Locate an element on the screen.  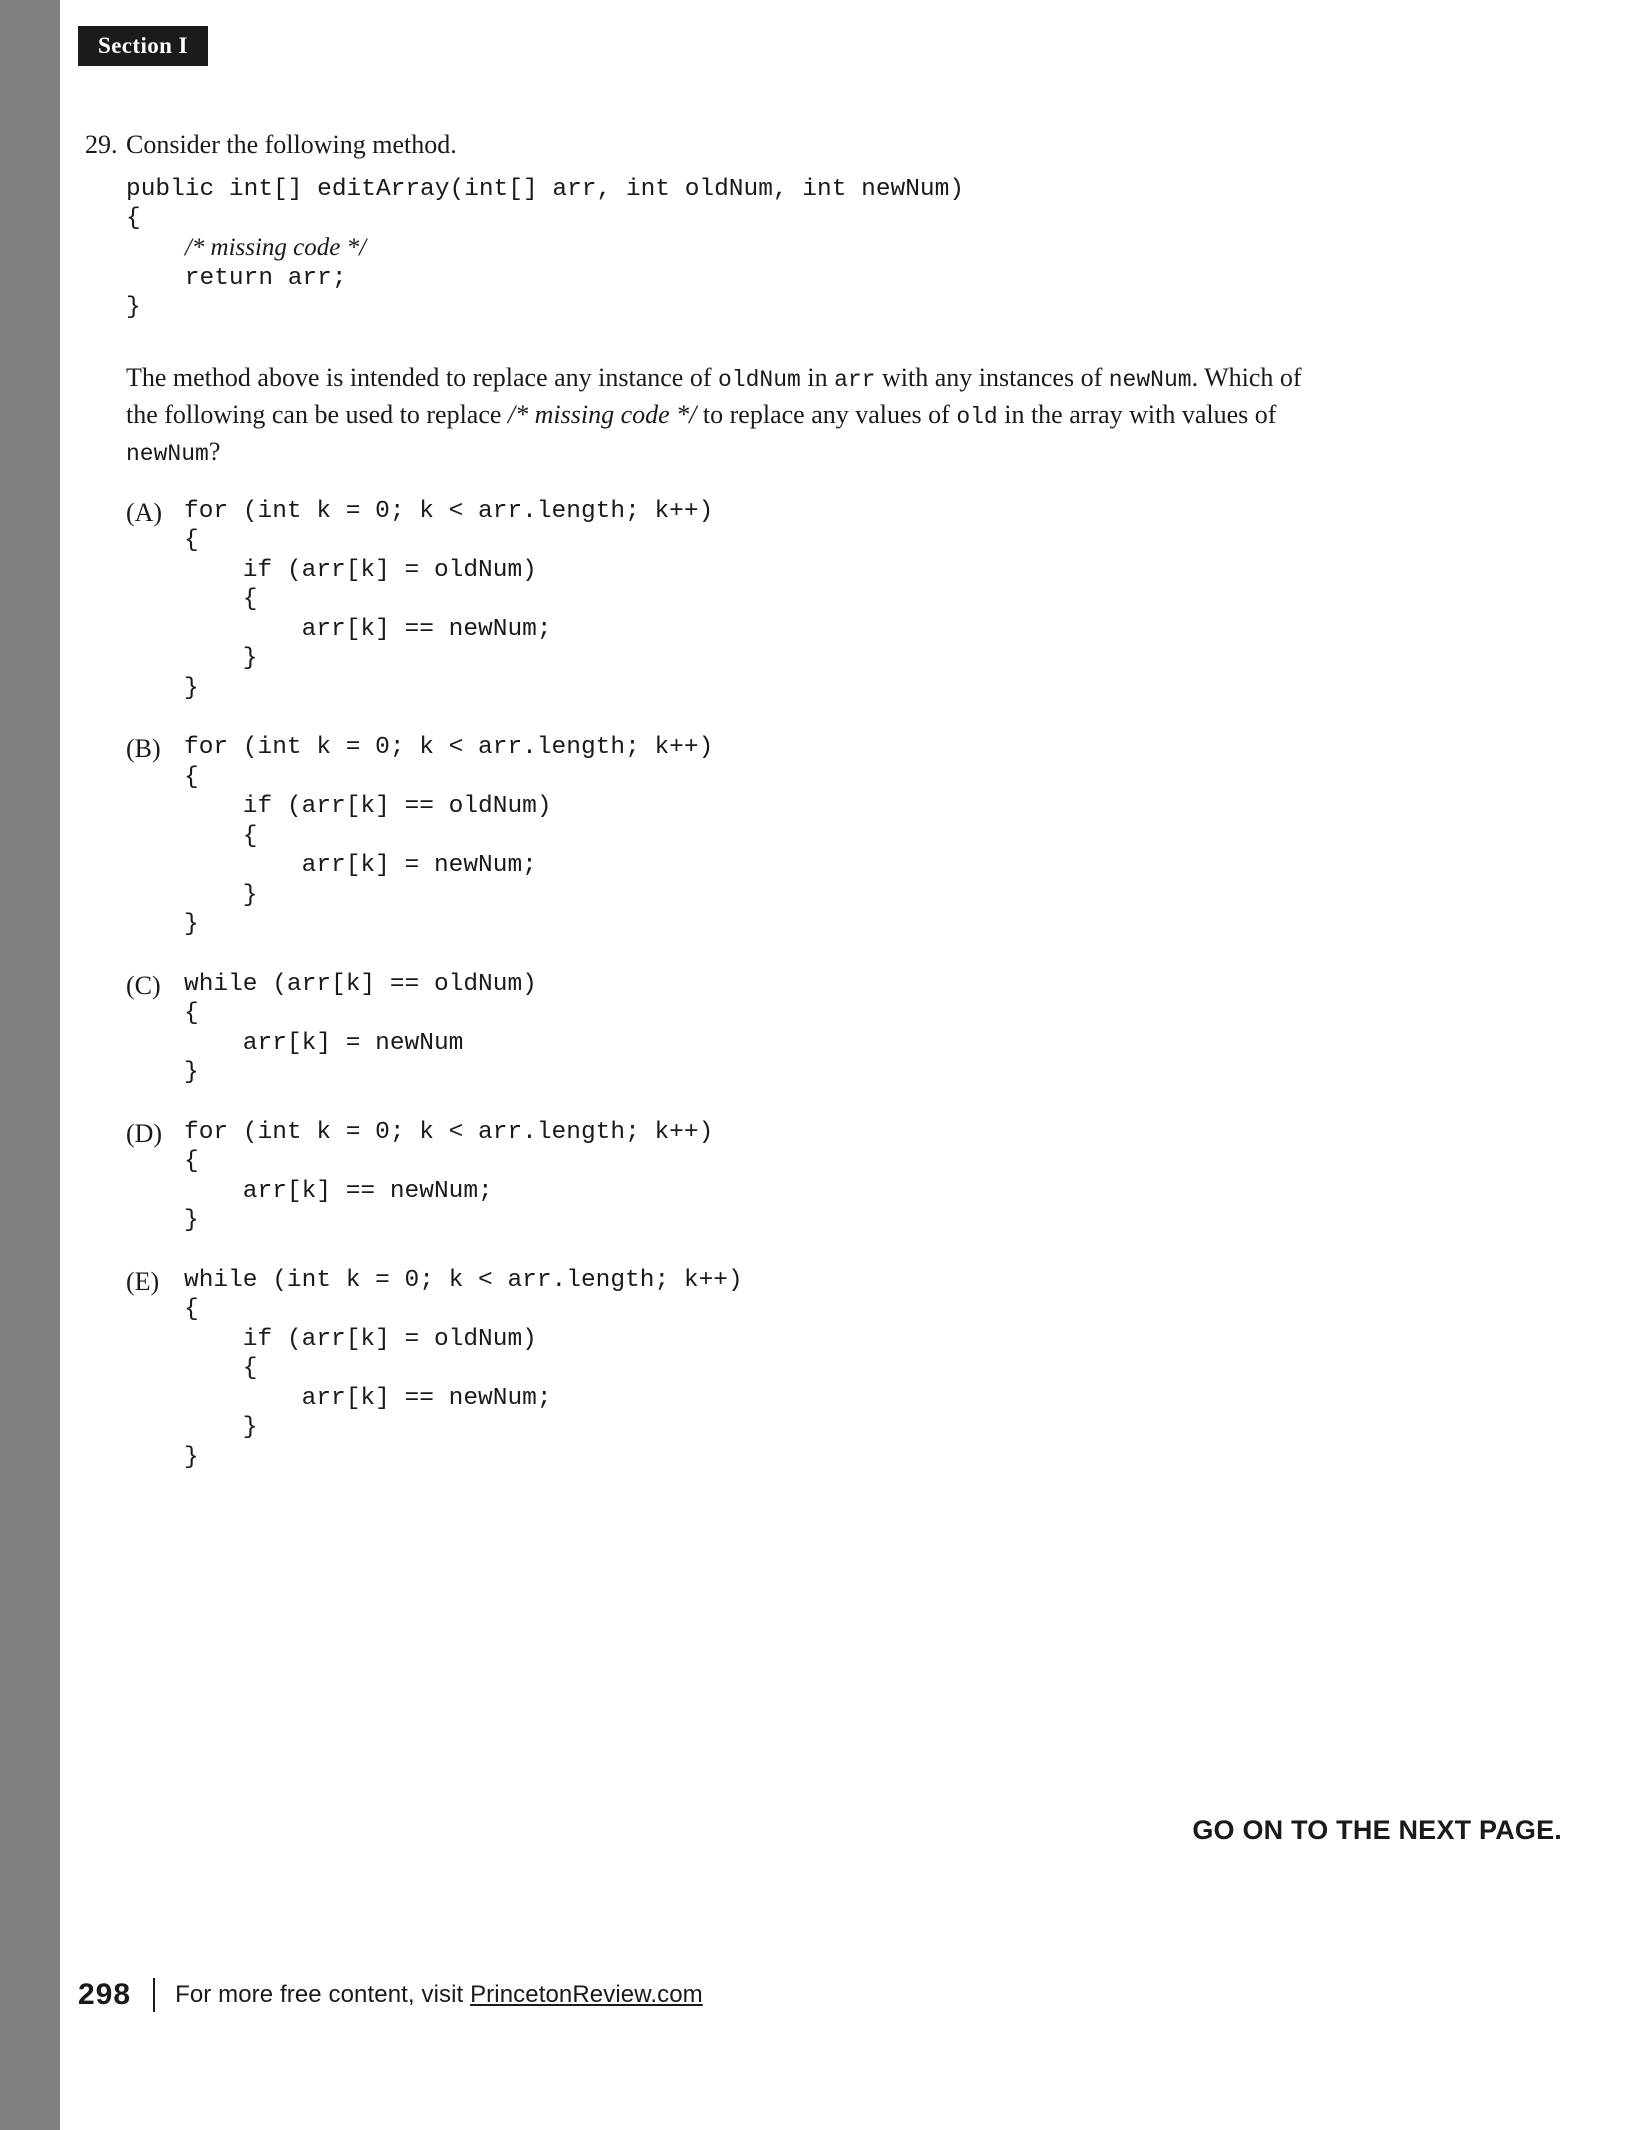
choice-letter-e: (E) is located at coordinates (143, 1281).